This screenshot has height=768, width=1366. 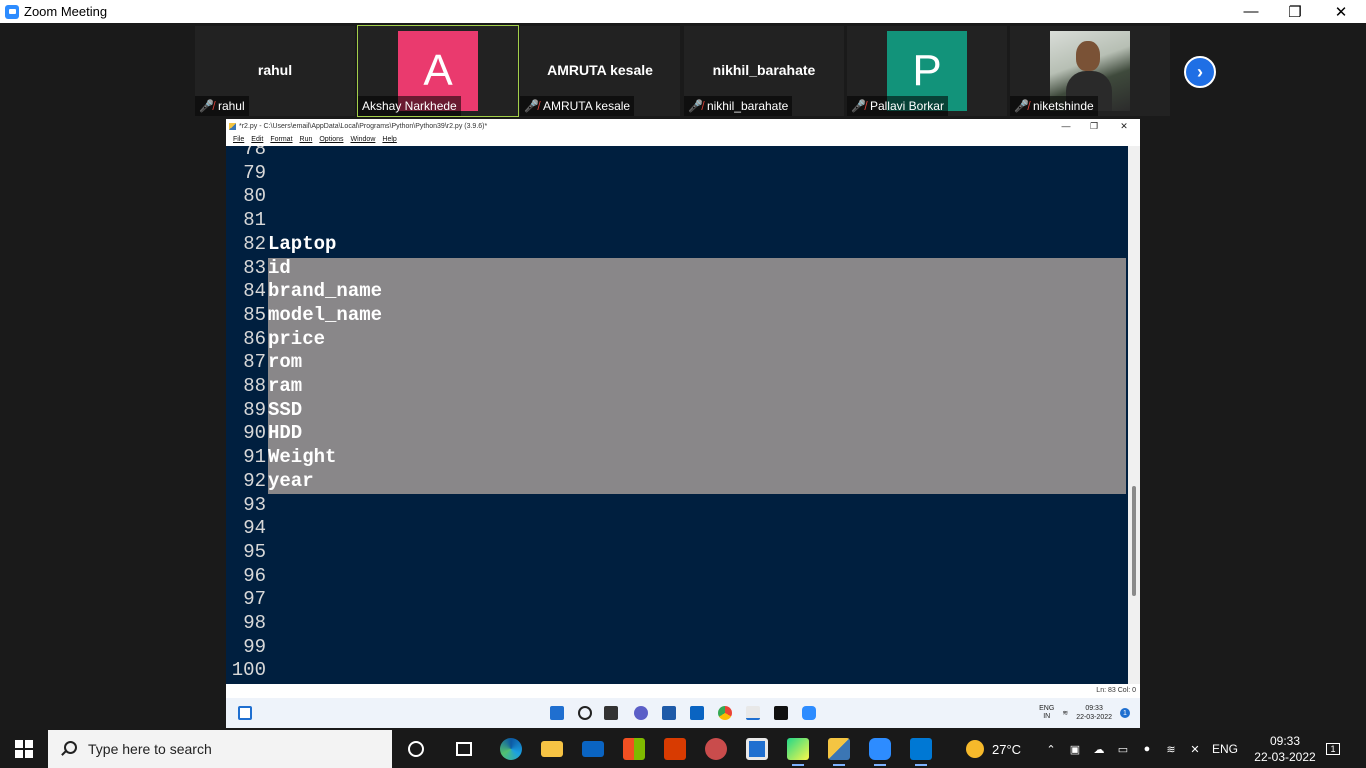 I want to click on line-text: ram, so click(x=285, y=386).